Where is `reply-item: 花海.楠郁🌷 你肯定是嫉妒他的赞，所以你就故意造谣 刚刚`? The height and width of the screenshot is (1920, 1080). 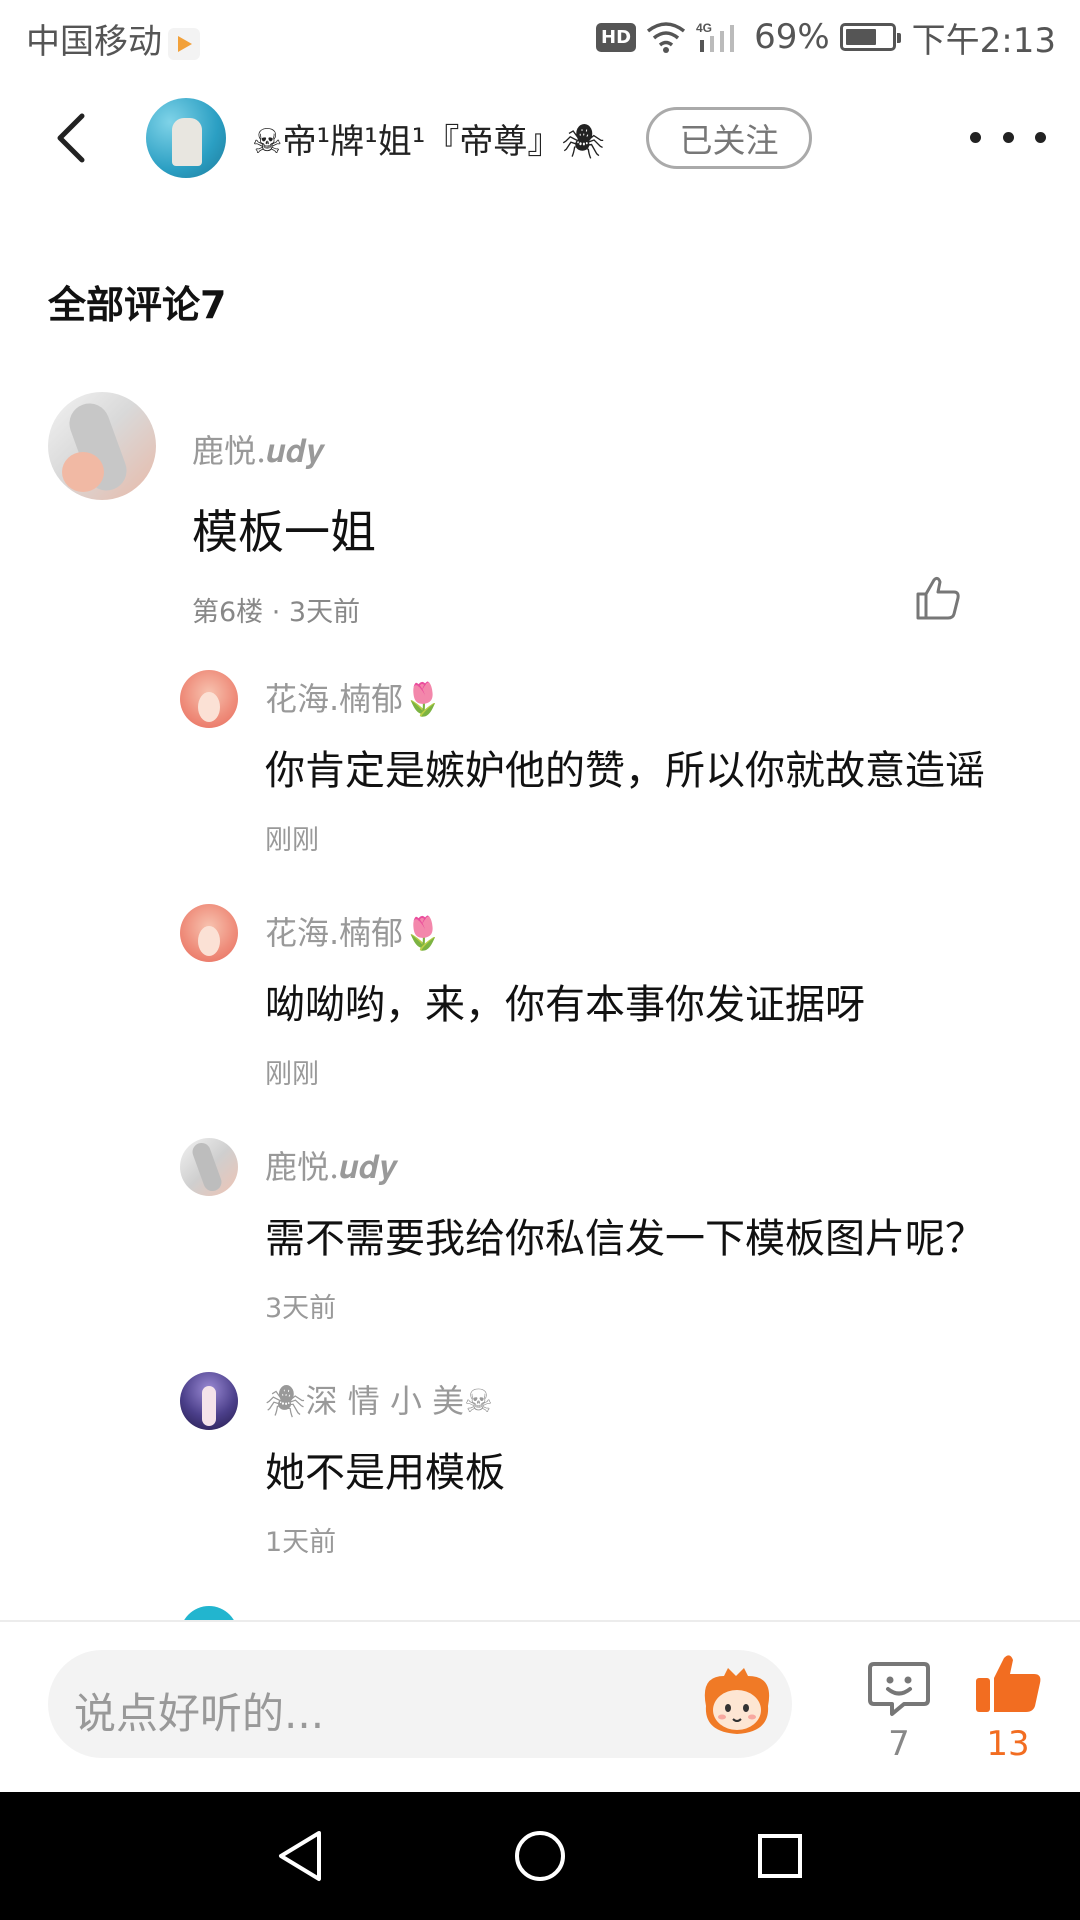 reply-item: 花海.楠郁🌷 你肯定是嫉妒他的赞，所以你就故意造谣 刚刚 is located at coordinates (540, 787).